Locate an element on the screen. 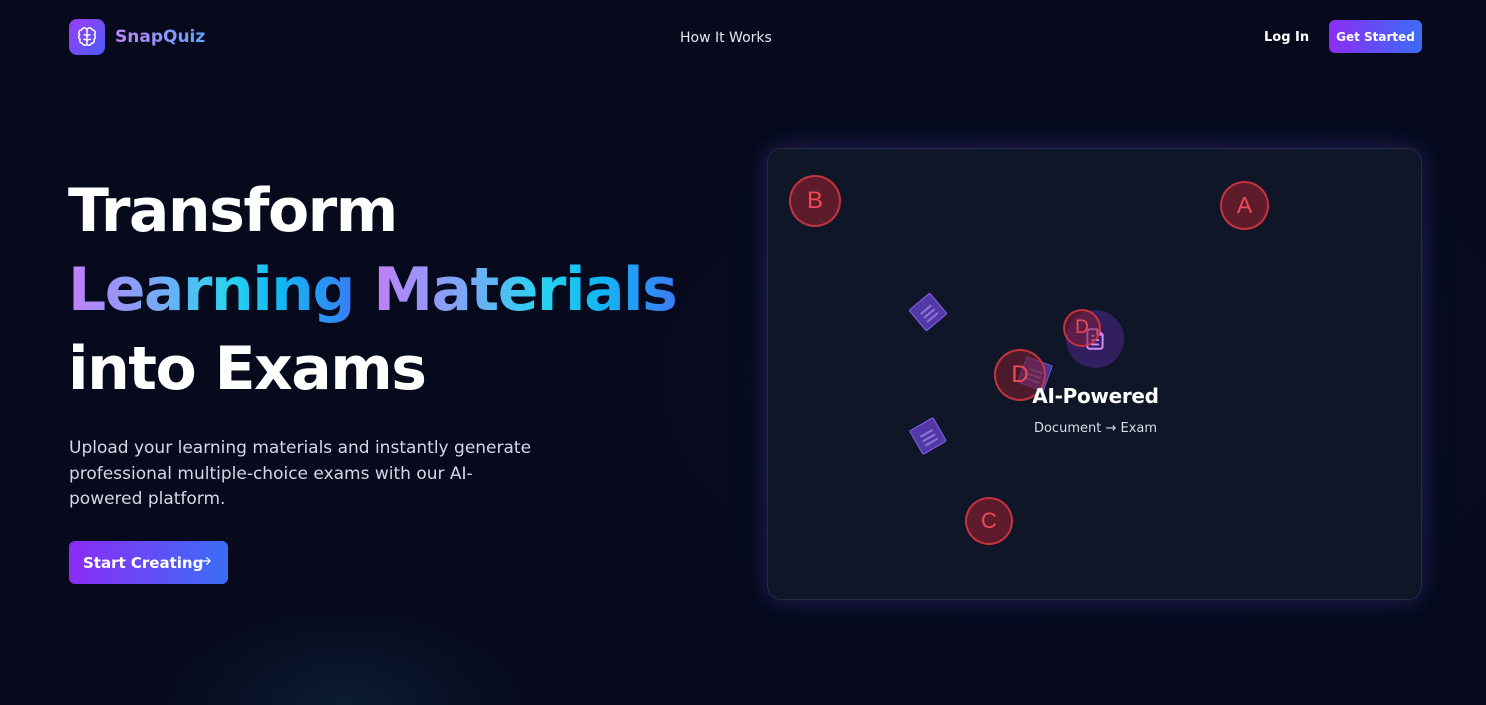  hero-title: Transform Learning Materials into Exams is located at coordinates (373, 290).